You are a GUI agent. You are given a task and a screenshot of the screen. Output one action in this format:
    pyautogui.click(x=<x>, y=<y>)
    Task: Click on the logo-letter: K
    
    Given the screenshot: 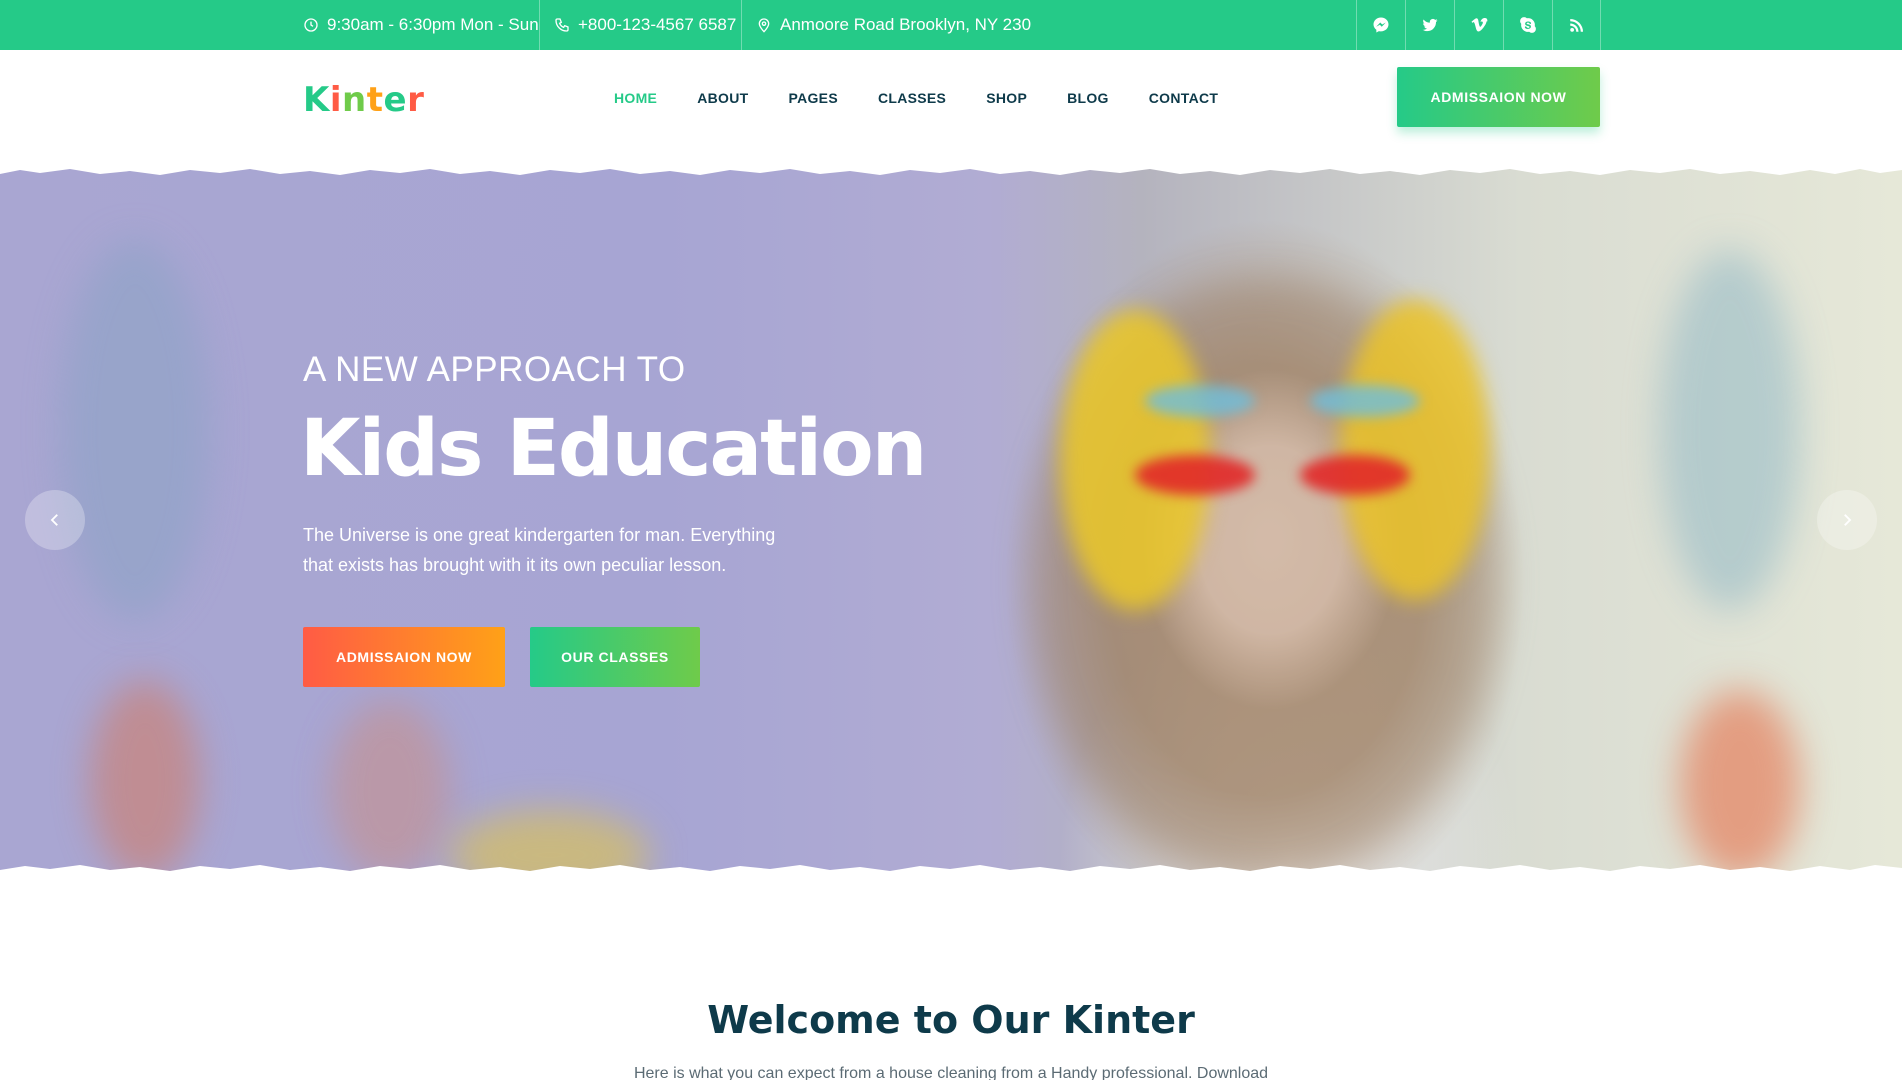 What is the action you would take?
    pyautogui.click(x=316, y=100)
    